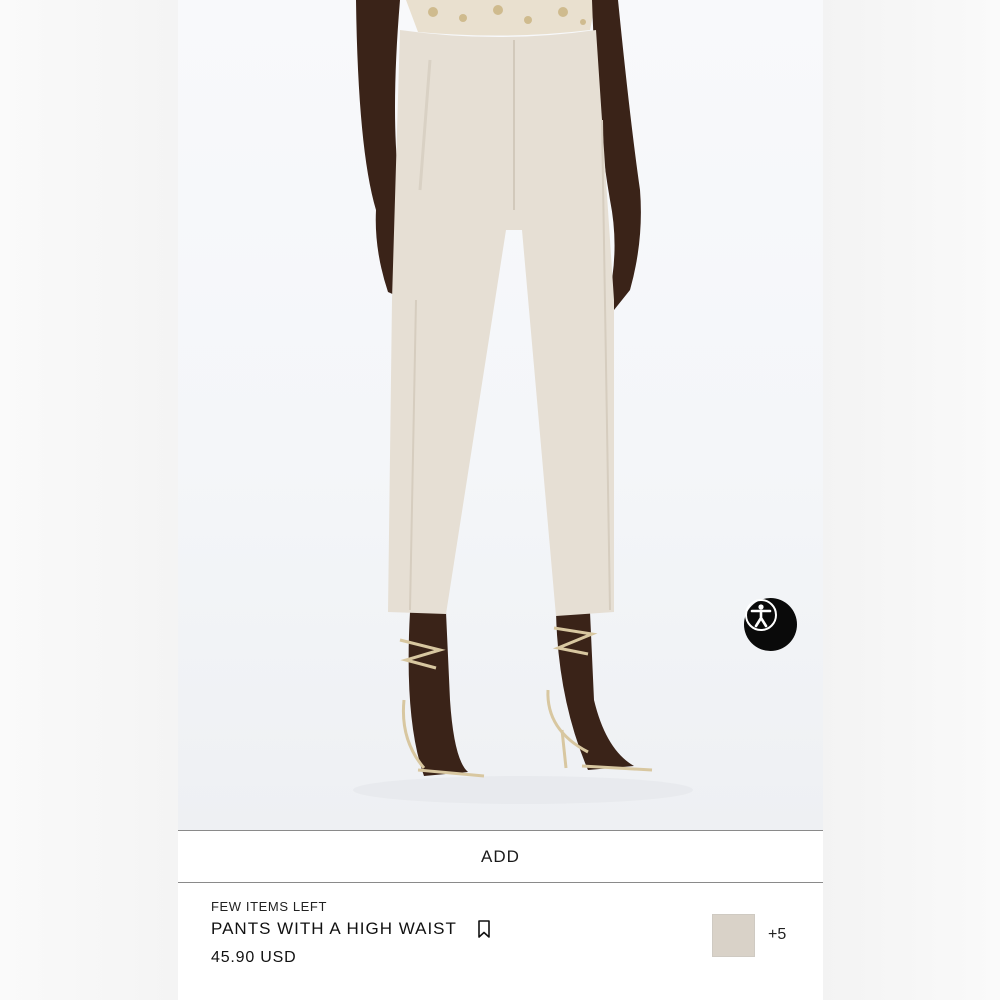 This screenshot has width=1000, height=1000. What do you see at coordinates (254, 957) in the screenshot?
I see `product-price: 45.90 USD` at bounding box center [254, 957].